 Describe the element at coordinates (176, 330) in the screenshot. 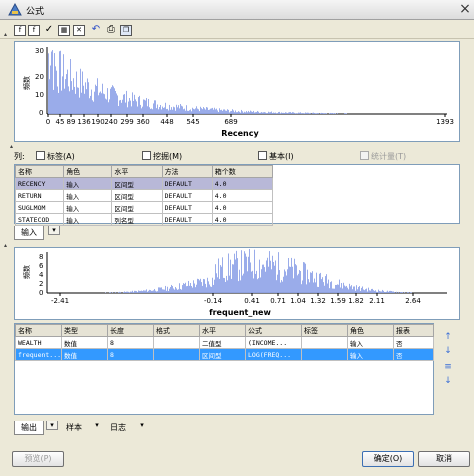

I see `column-header: 格式` at that location.